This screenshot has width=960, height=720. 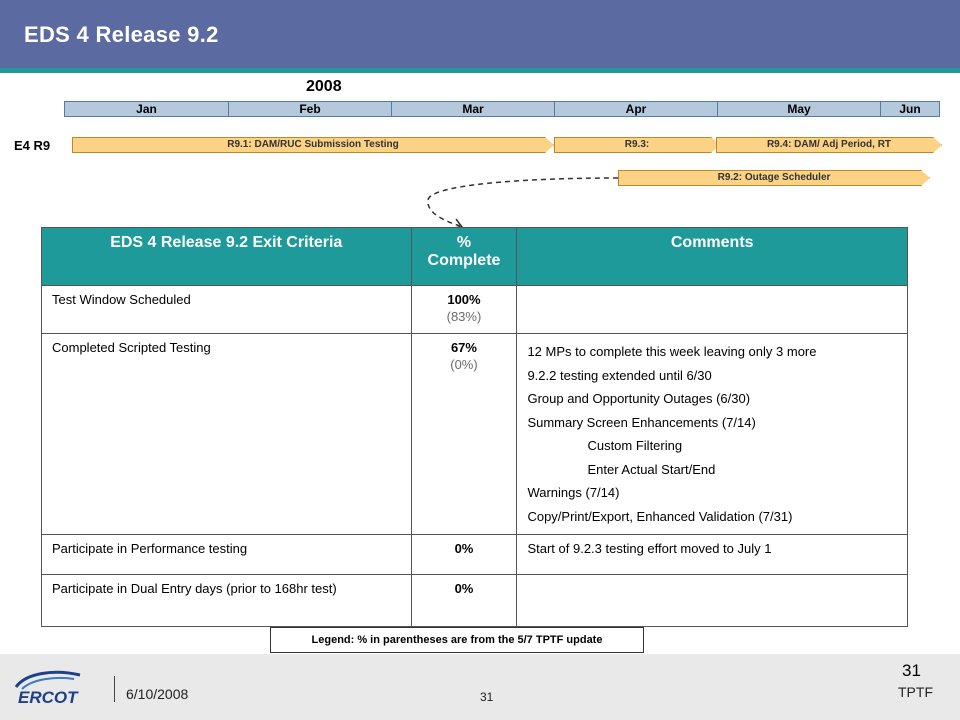 I want to click on pct-value: 100%, so click(x=464, y=299).